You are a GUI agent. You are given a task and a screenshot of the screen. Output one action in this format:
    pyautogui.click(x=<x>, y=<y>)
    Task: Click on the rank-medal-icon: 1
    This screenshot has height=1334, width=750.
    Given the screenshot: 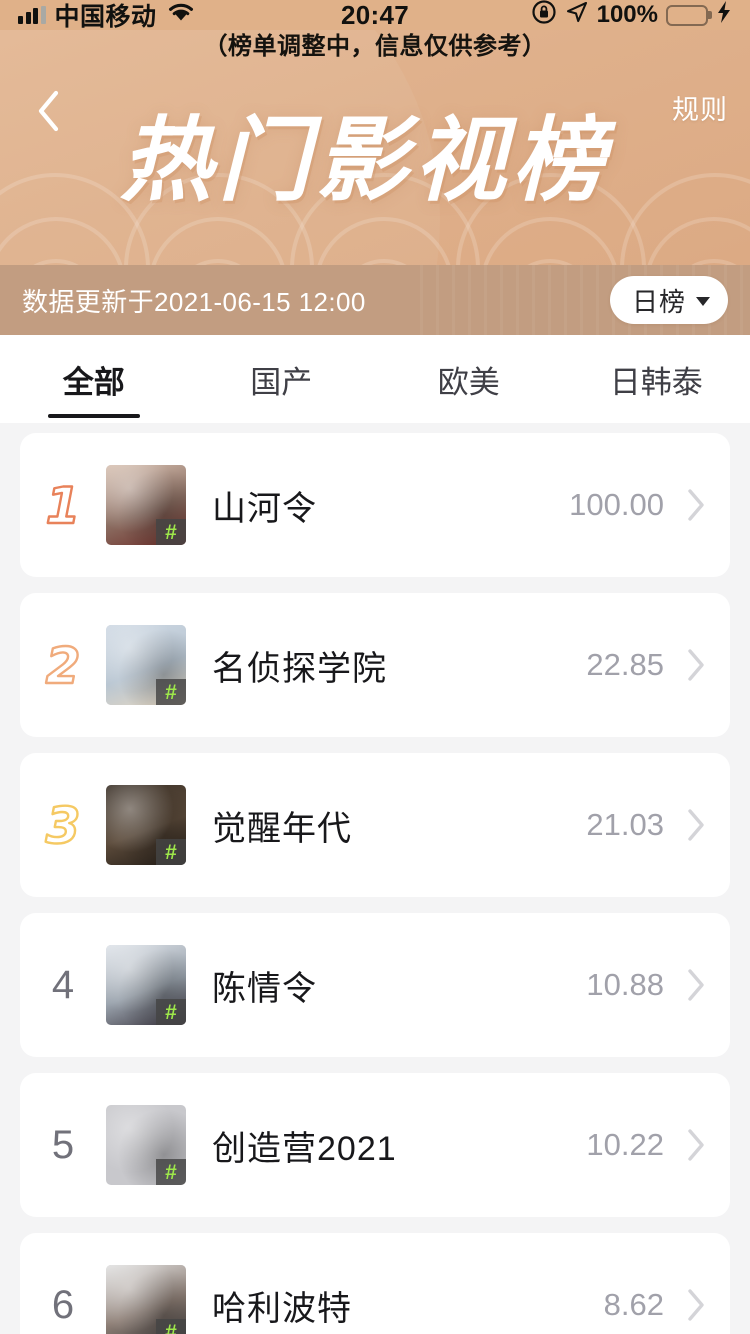 What is the action you would take?
    pyautogui.click(x=63, y=505)
    